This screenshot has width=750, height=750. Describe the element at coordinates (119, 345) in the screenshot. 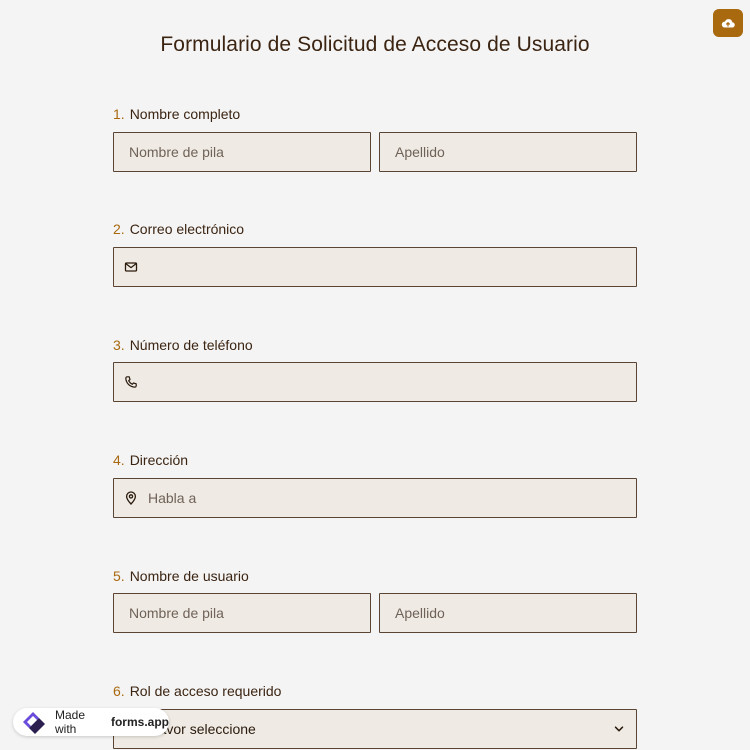

I see `question-number: 3.` at that location.